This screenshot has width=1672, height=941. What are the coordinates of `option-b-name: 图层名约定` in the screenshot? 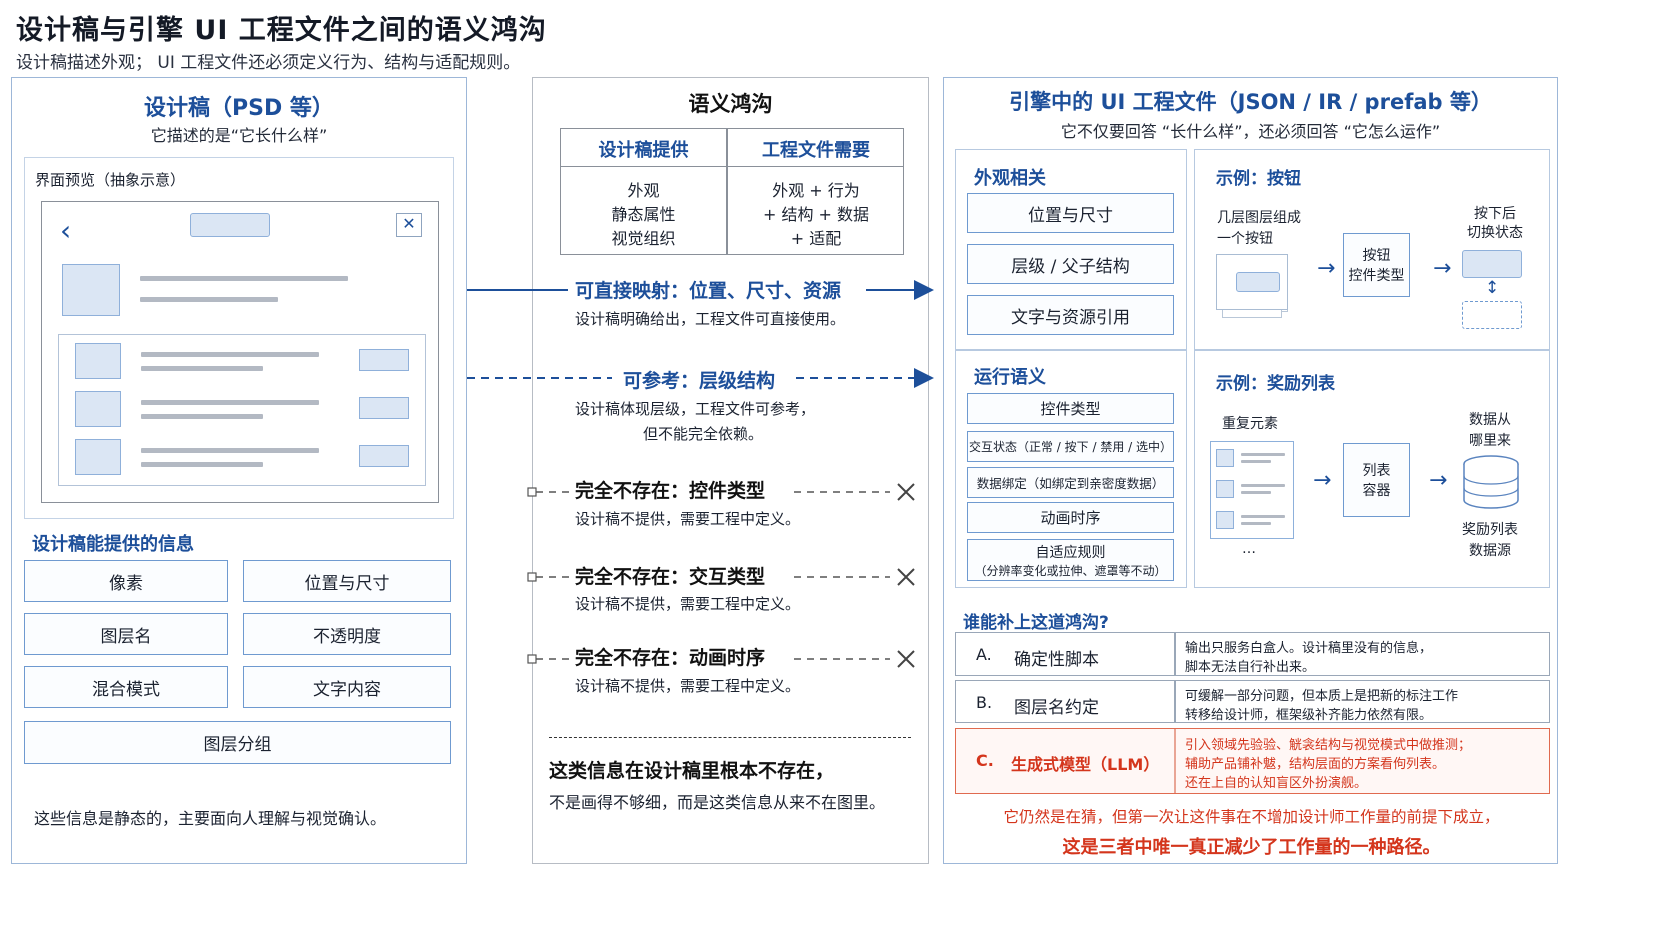 It's located at (1056, 708).